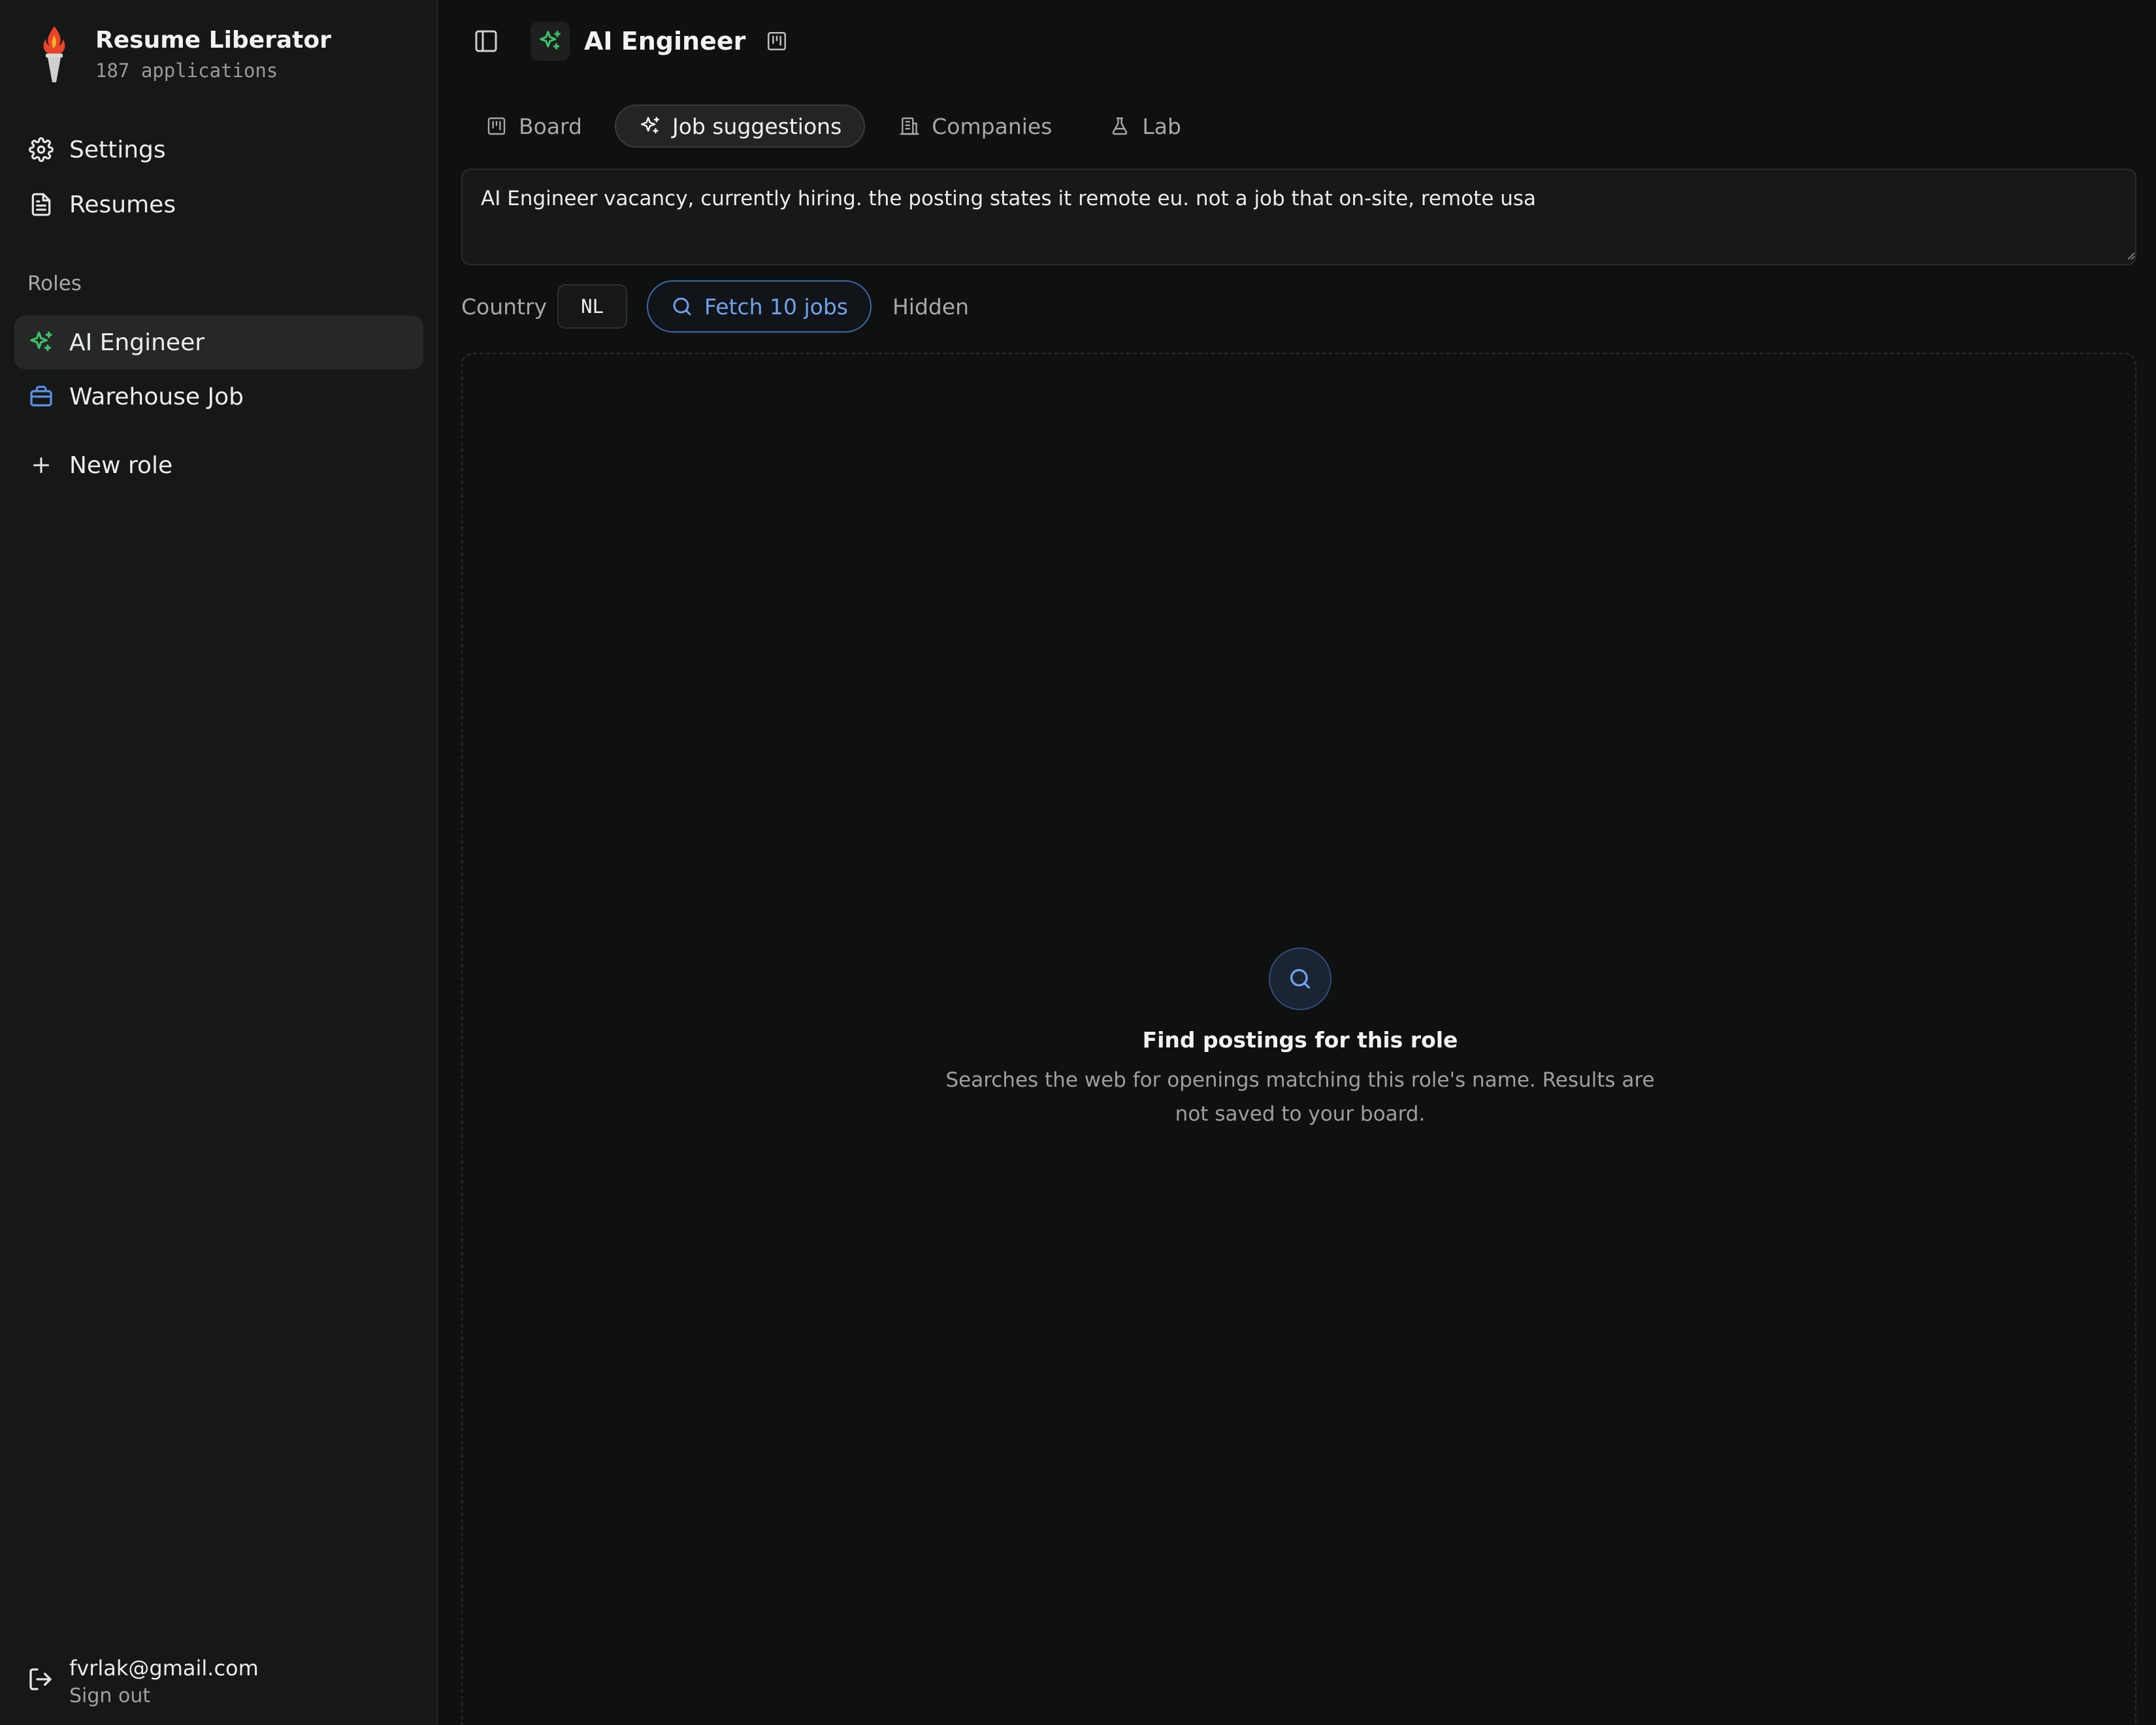 Image resolution: width=2156 pixels, height=1725 pixels. Describe the element at coordinates (550, 41) in the screenshot. I see `role-sparkles-icon` at that location.